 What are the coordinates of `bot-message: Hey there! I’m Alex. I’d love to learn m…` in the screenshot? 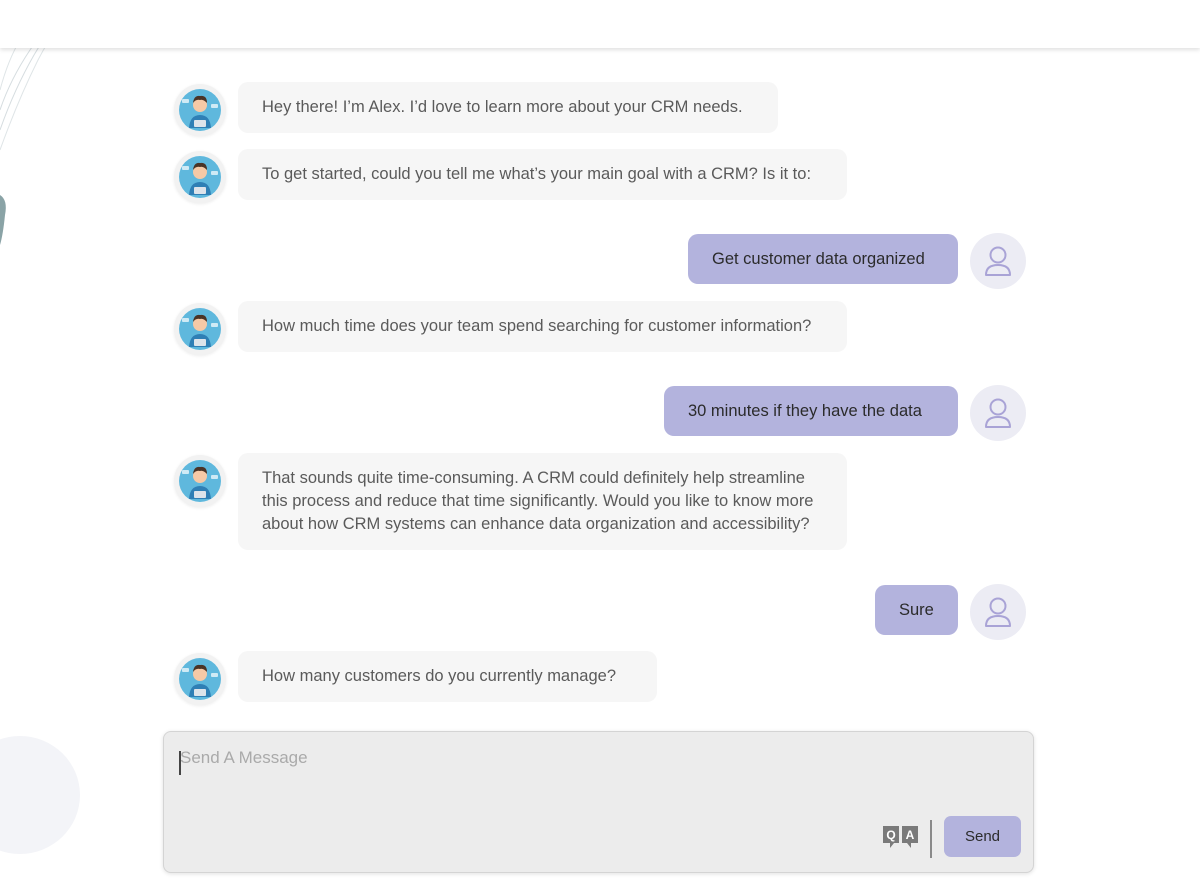 It's located at (508, 107).